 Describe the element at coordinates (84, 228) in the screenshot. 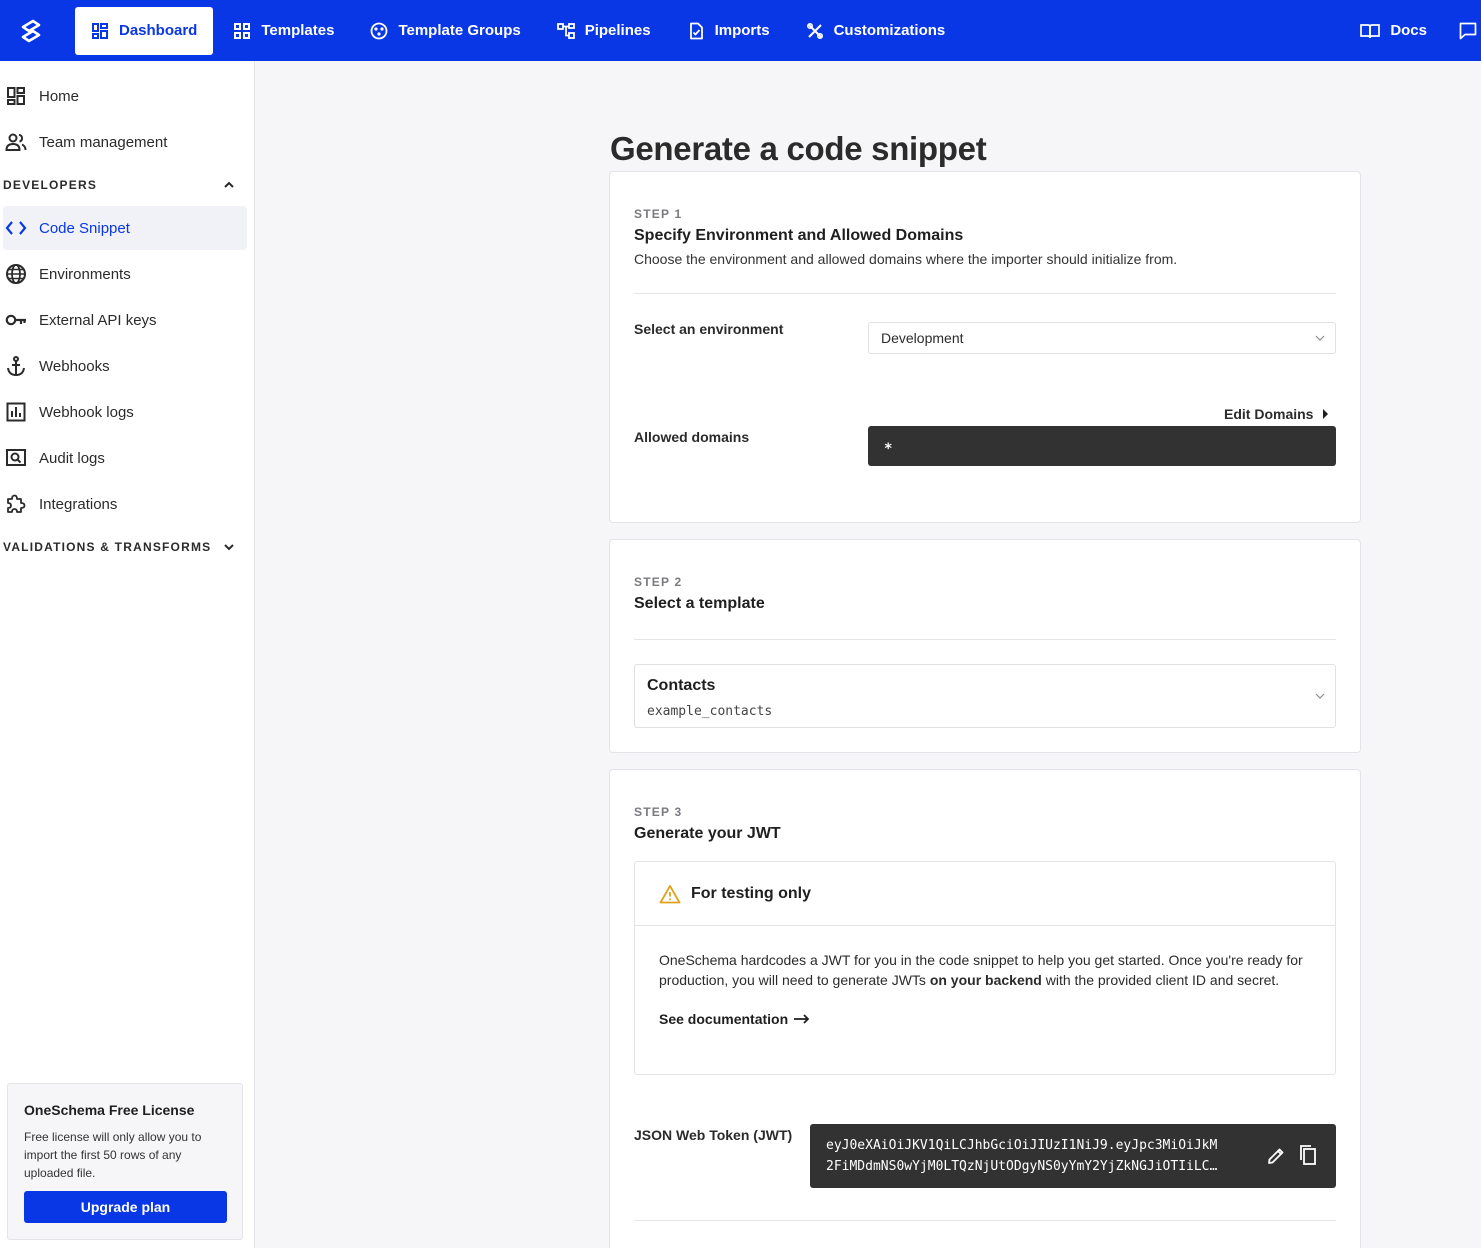

I see `sidebar-item-label: Code Snippet` at that location.